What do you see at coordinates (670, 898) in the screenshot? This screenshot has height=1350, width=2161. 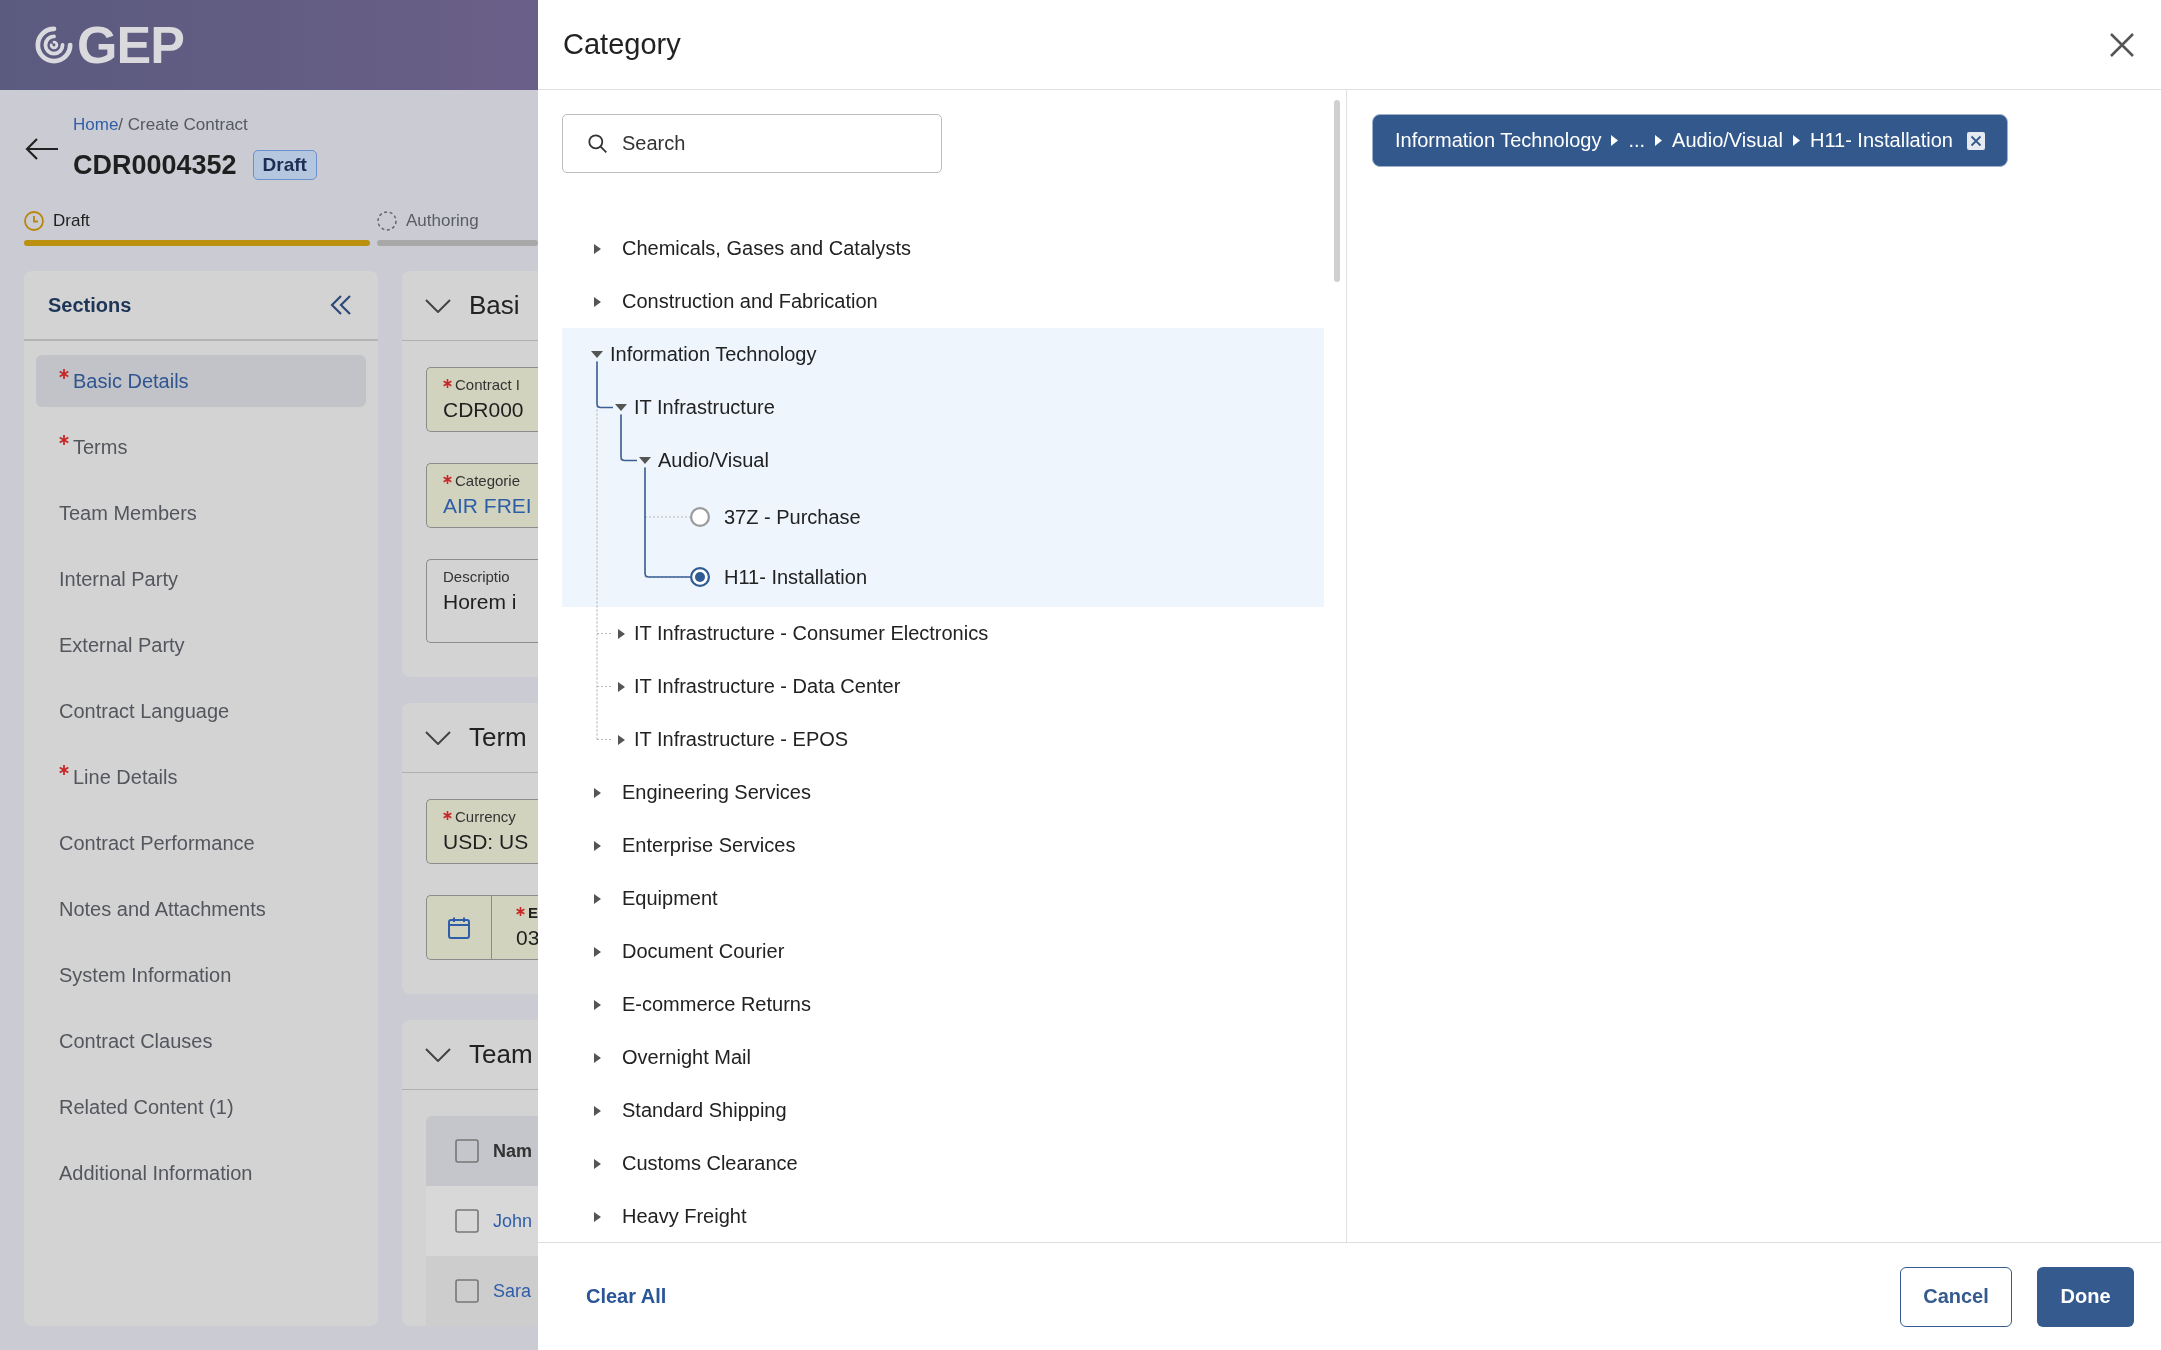 I see `tree-item-label: Equipment` at bounding box center [670, 898].